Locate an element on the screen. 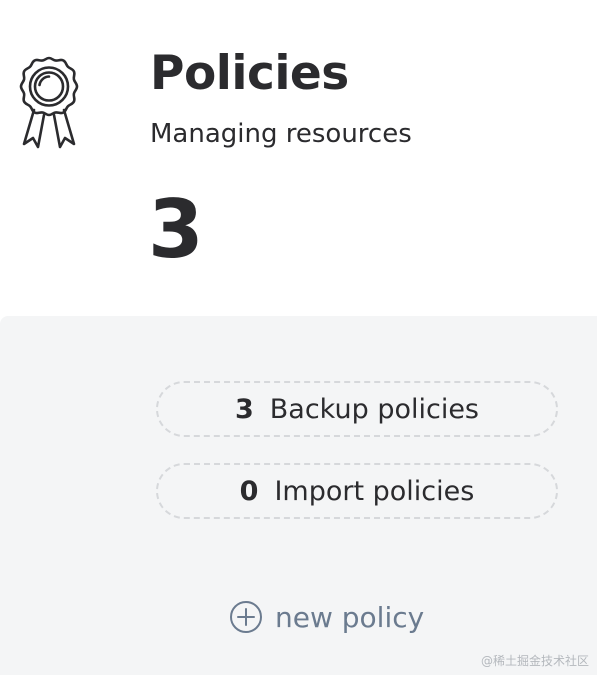 This screenshot has height=675, width=597. page-subtitle: Managing resources is located at coordinates (281, 134).